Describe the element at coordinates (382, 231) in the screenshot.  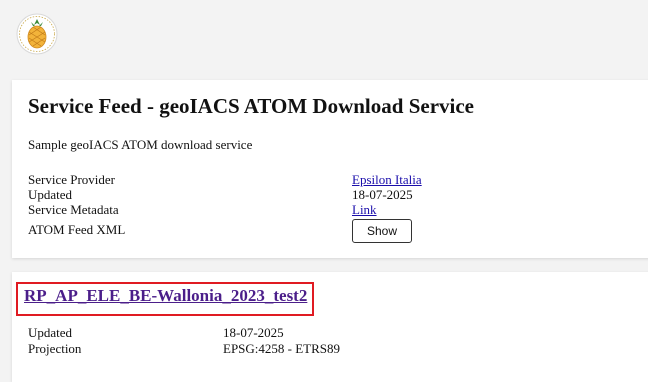
I see `show-xml-button: Show` at that location.